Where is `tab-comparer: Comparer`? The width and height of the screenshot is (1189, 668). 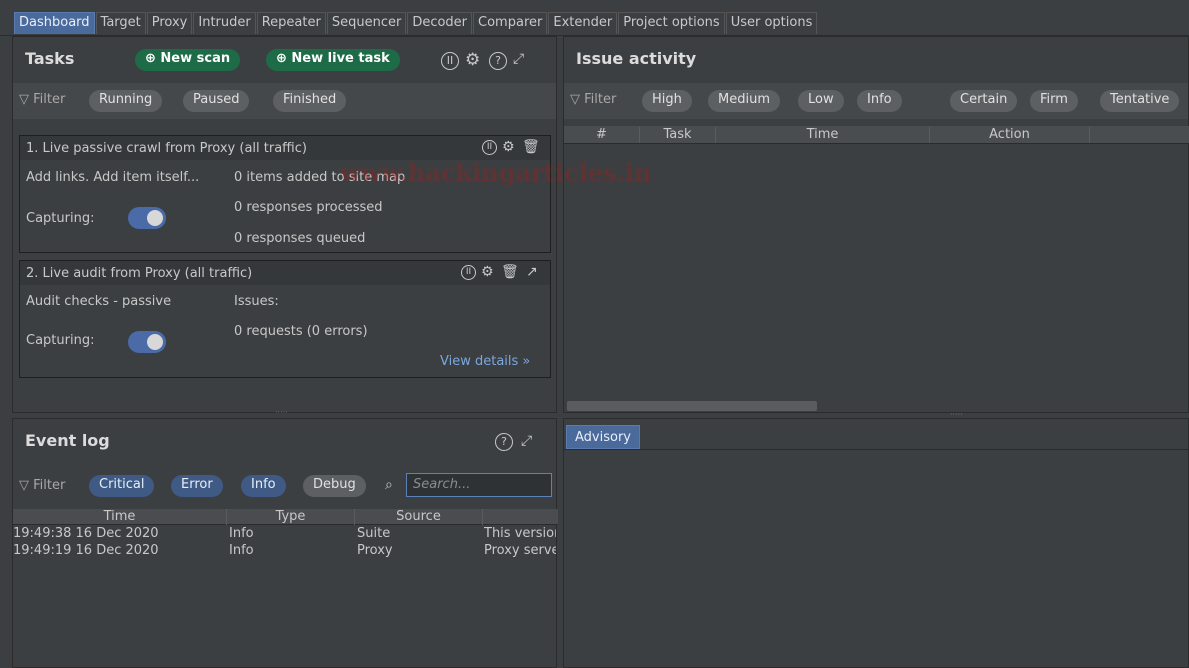
tab-comparer: Comparer is located at coordinates (510, 23).